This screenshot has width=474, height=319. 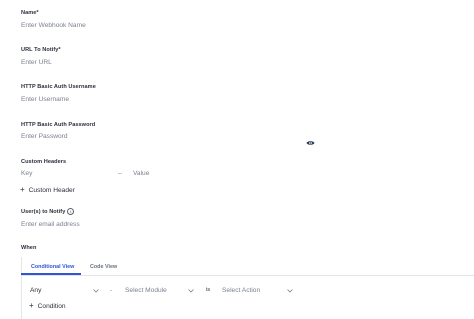 What do you see at coordinates (44, 162) in the screenshot?
I see `custom-headers-label: Custom Headers` at bounding box center [44, 162].